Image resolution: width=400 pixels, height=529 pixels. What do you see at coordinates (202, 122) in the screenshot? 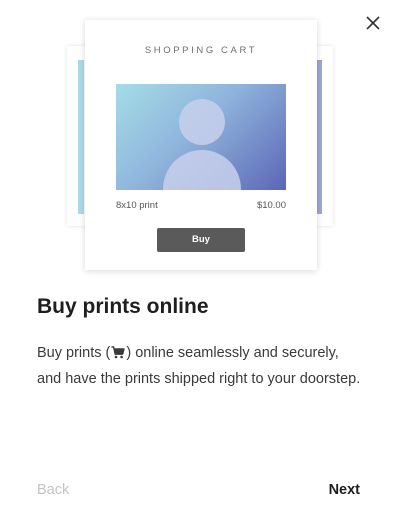
I see `person-head-shape` at bounding box center [202, 122].